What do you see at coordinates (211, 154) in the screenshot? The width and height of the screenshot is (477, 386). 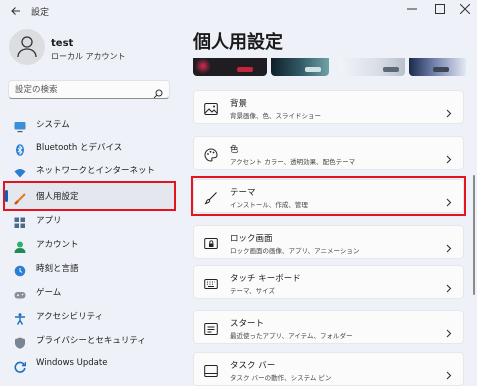 I see `palette-icon` at bounding box center [211, 154].